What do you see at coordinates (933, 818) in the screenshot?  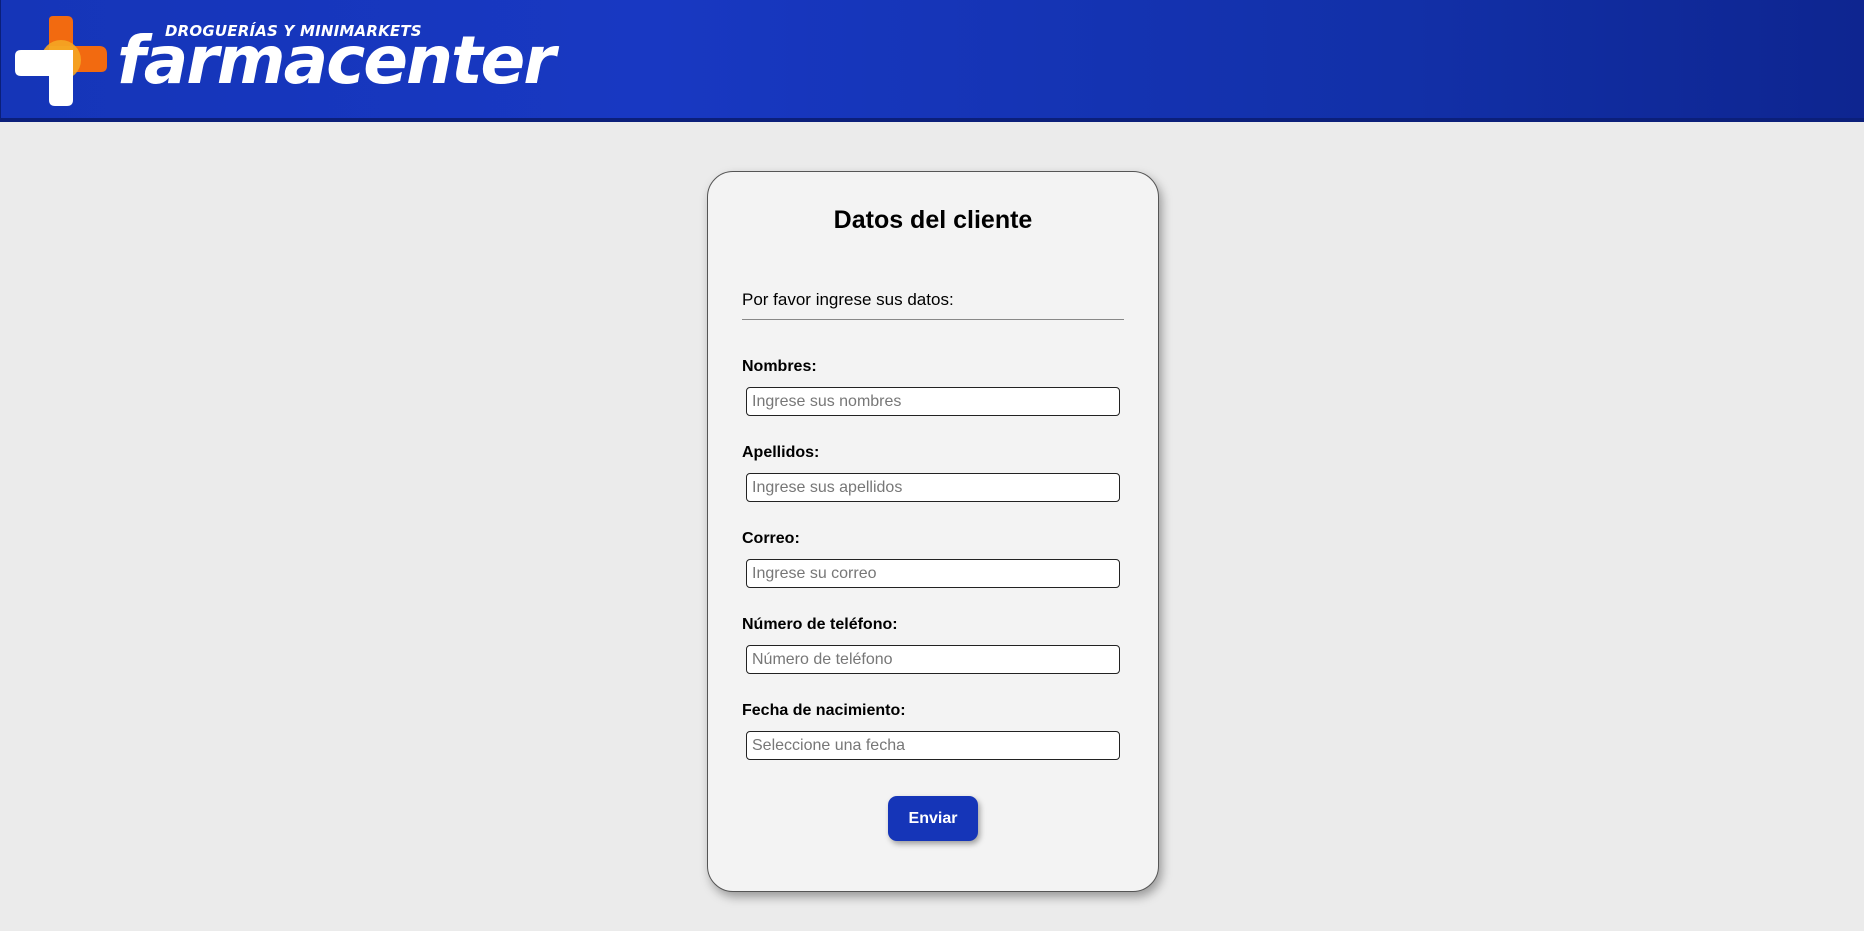 I see `submit-button: Enviar` at bounding box center [933, 818].